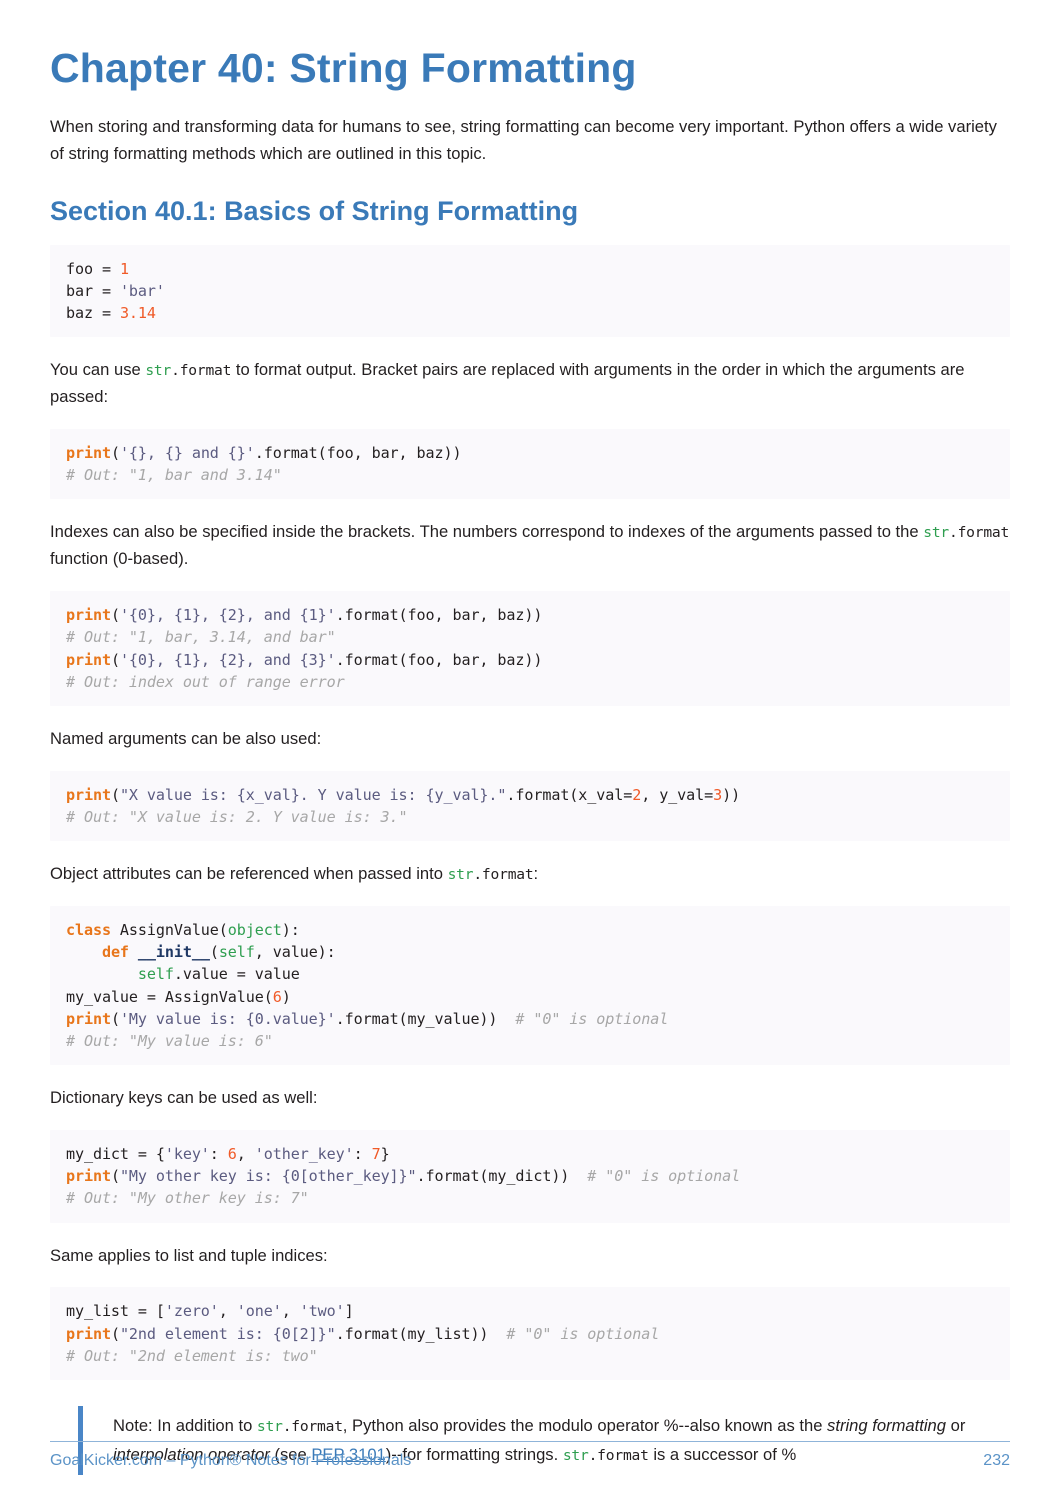 Image resolution: width=1060 pixels, height=1500 pixels. I want to click on code-text: .format(my_dict)), so click(493, 1176).